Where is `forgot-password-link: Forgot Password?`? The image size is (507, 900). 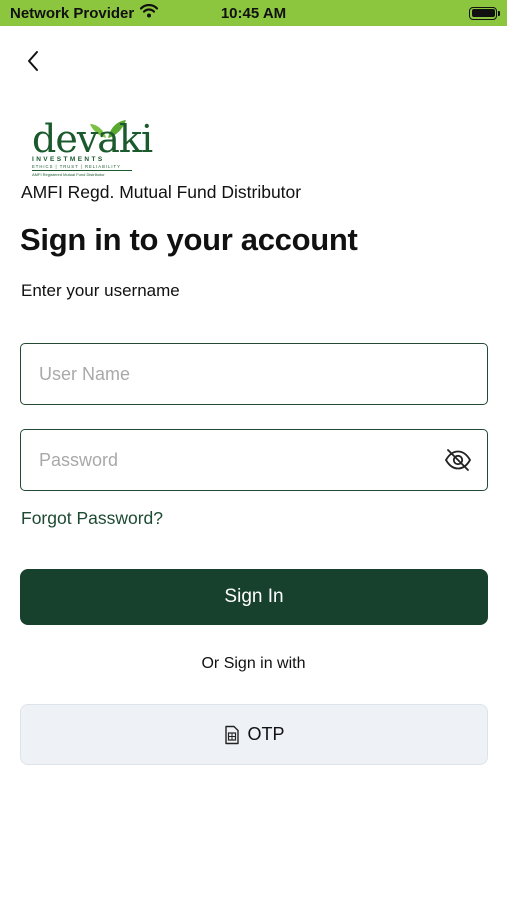
forgot-password-link: Forgot Password? is located at coordinates (92, 518).